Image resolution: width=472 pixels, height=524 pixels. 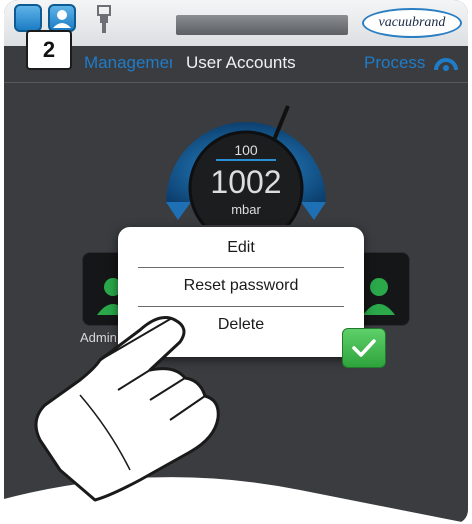 I want to click on user-icon, so click(x=62, y=19).